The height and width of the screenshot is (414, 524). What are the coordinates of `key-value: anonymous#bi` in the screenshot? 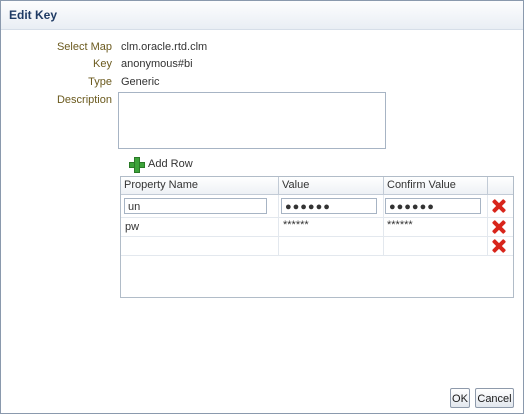 It's located at (157, 64).